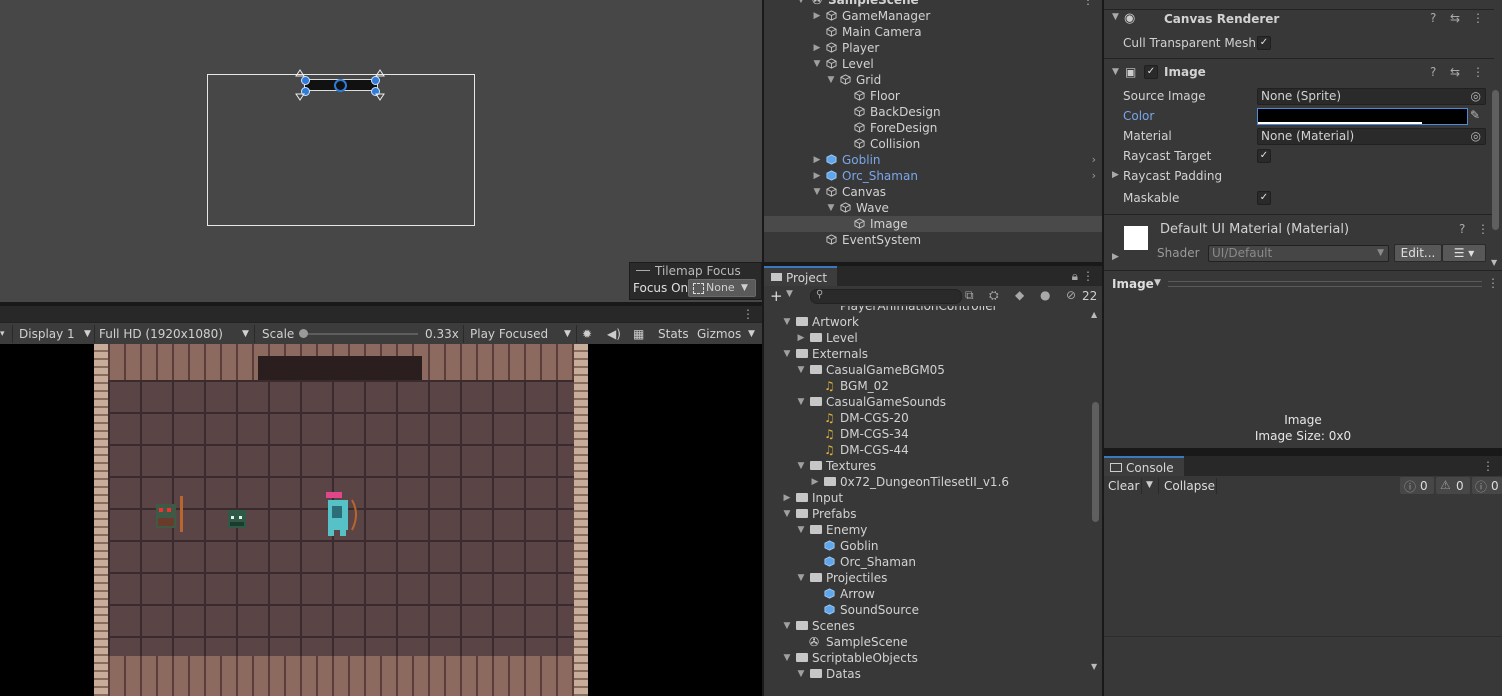 The width and height of the screenshot is (1502, 696). I want to click on project-item-prefabs: ▼ Prefabs, so click(925, 514).